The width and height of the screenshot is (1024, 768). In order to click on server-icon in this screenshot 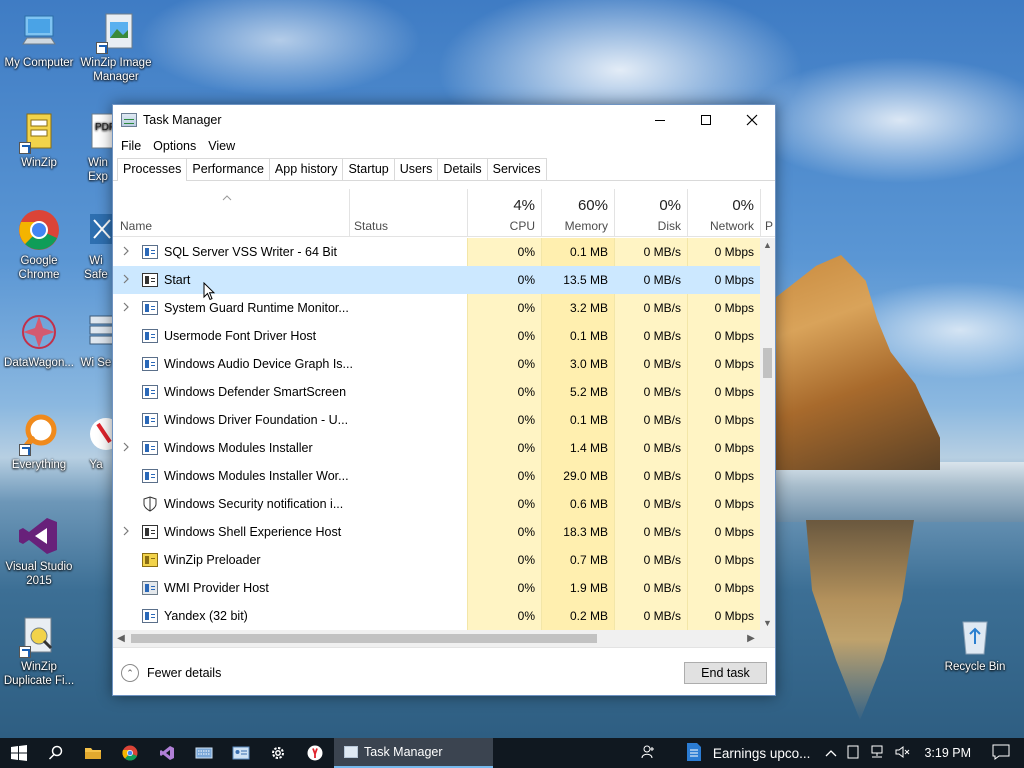, I will do `click(99, 332)`.